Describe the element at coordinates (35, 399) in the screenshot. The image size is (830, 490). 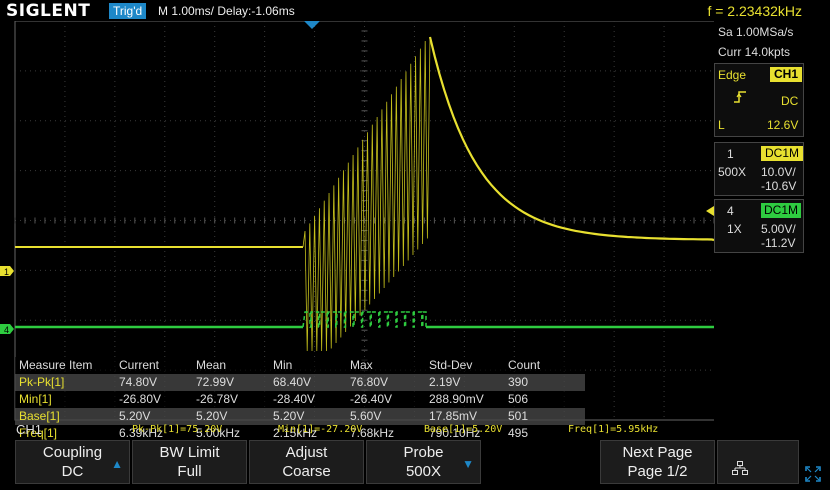
I see `measure-item-name: Min[1]` at that location.